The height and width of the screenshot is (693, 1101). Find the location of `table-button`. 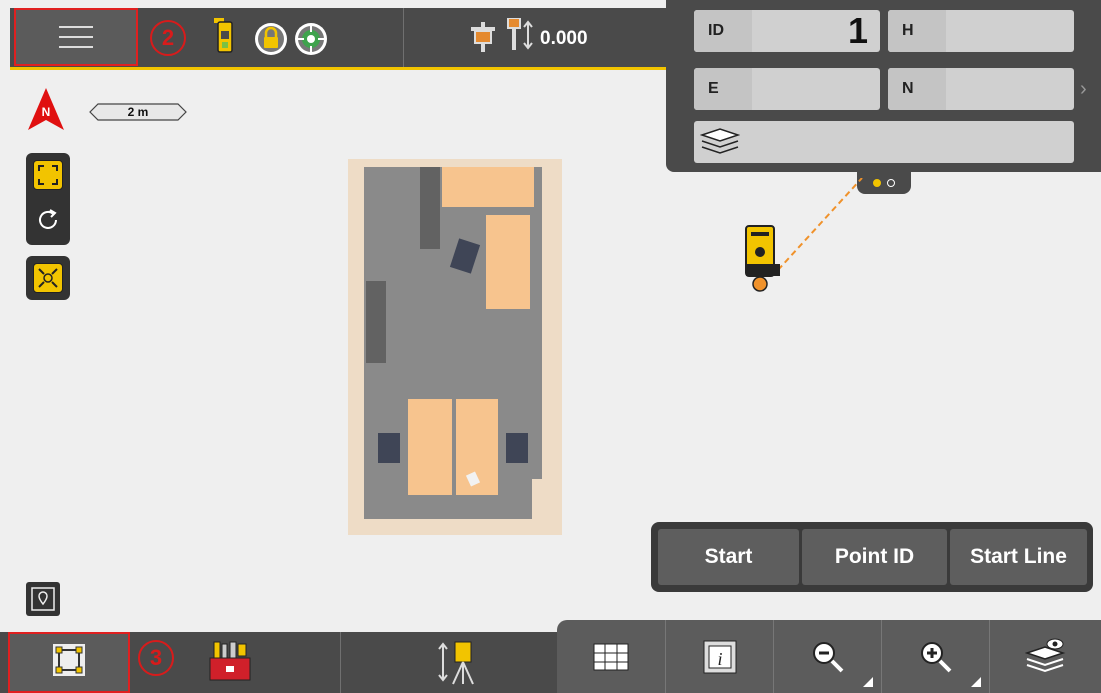

table-button is located at coordinates (611, 656).